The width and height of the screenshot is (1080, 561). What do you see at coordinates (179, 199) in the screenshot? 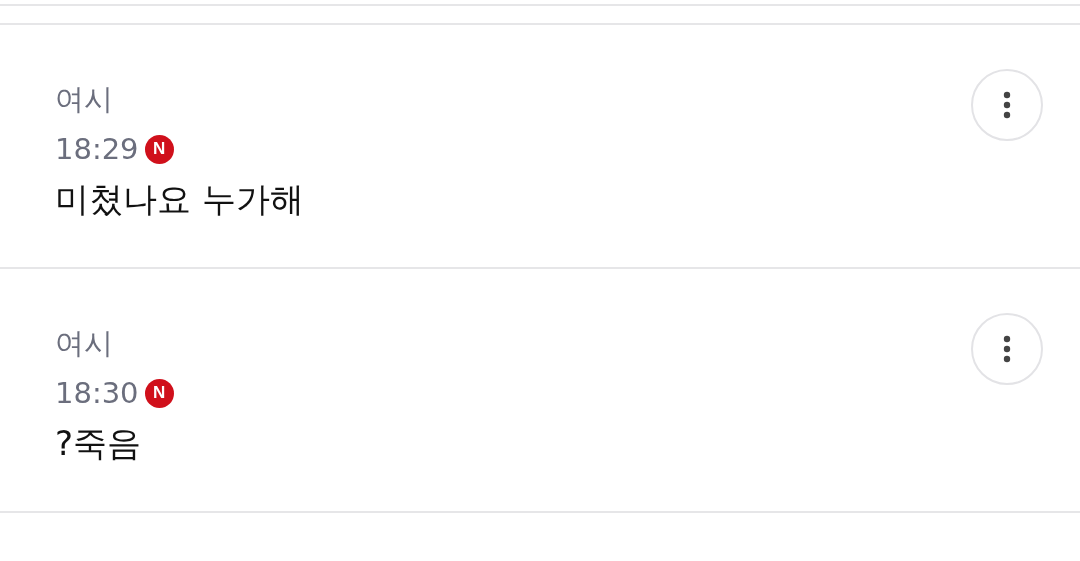
I see `comment-text: 미쳤나요 누가해` at bounding box center [179, 199].